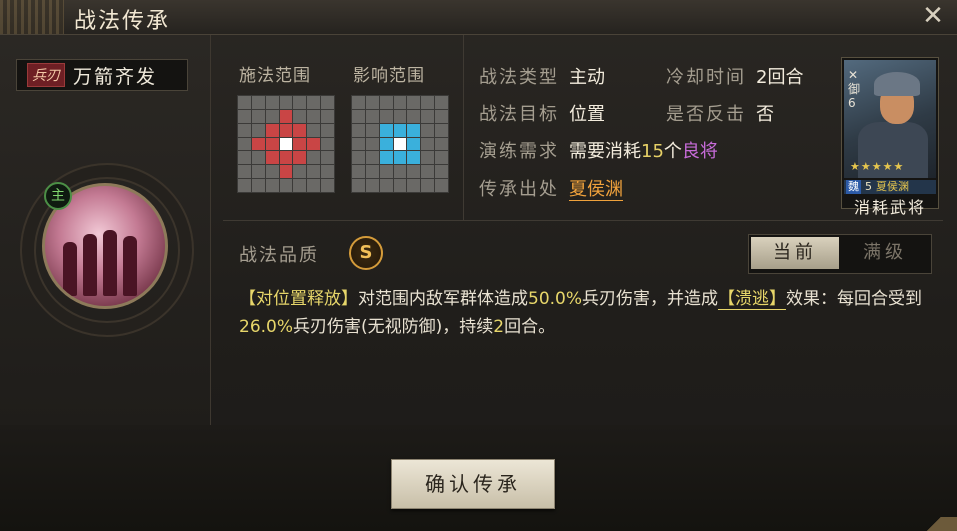 This screenshot has width=957, height=531. Describe the element at coordinates (389, 76) in the screenshot. I see `effect-range-label: 影响范围` at that location.